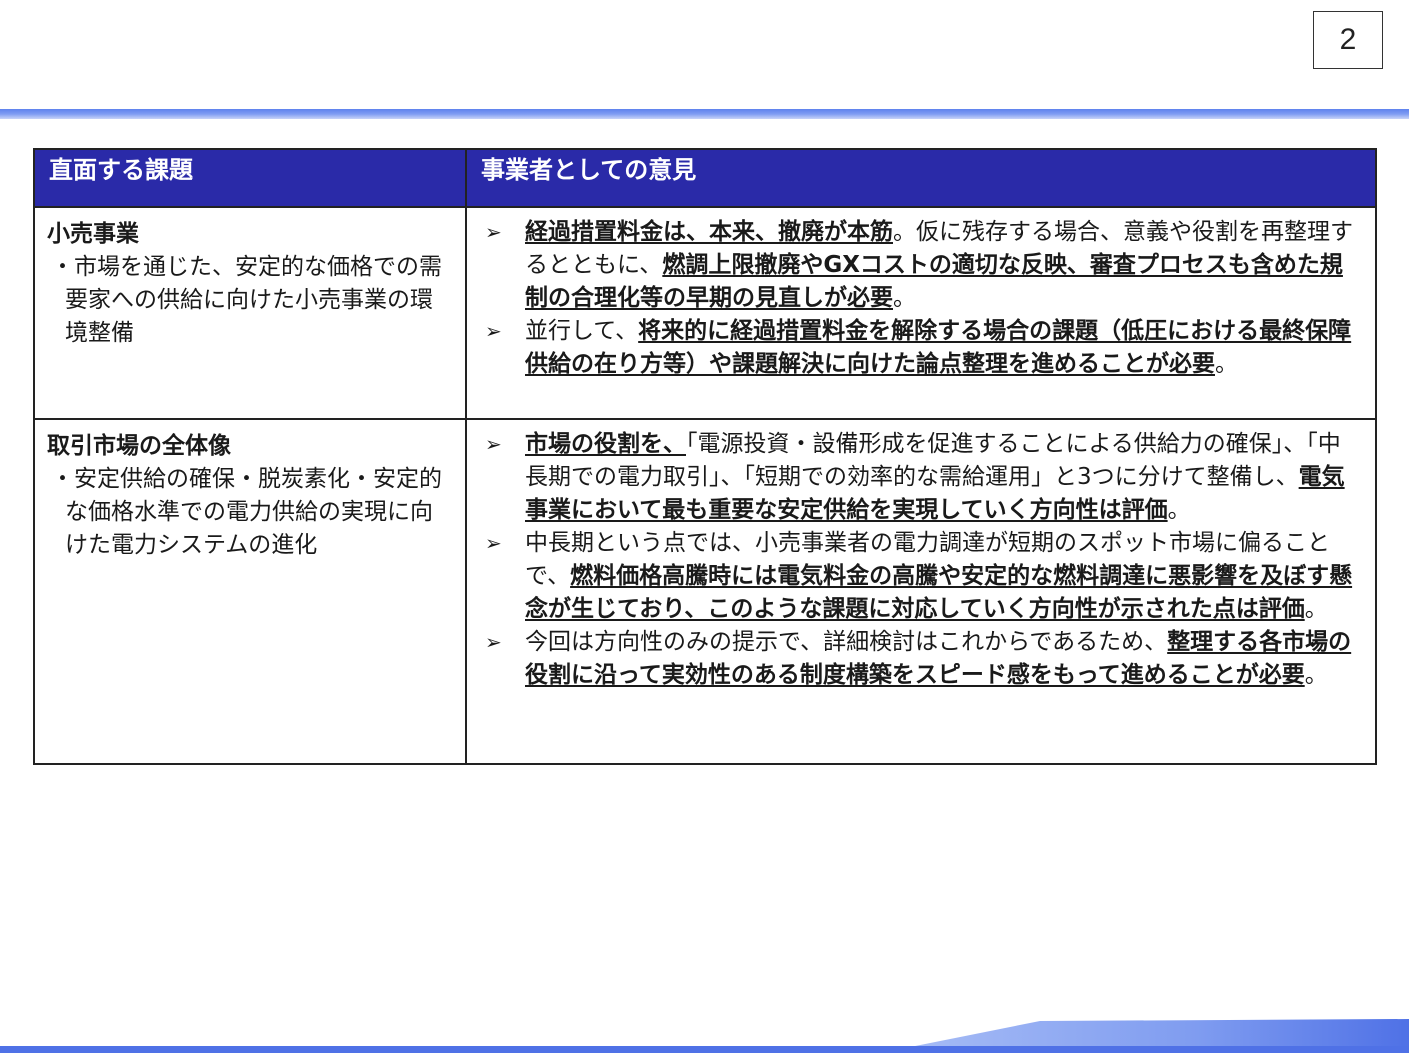  Describe the element at coordinates (93, 234) in the screenshot. I see `category-title: 小売事業` at that location.